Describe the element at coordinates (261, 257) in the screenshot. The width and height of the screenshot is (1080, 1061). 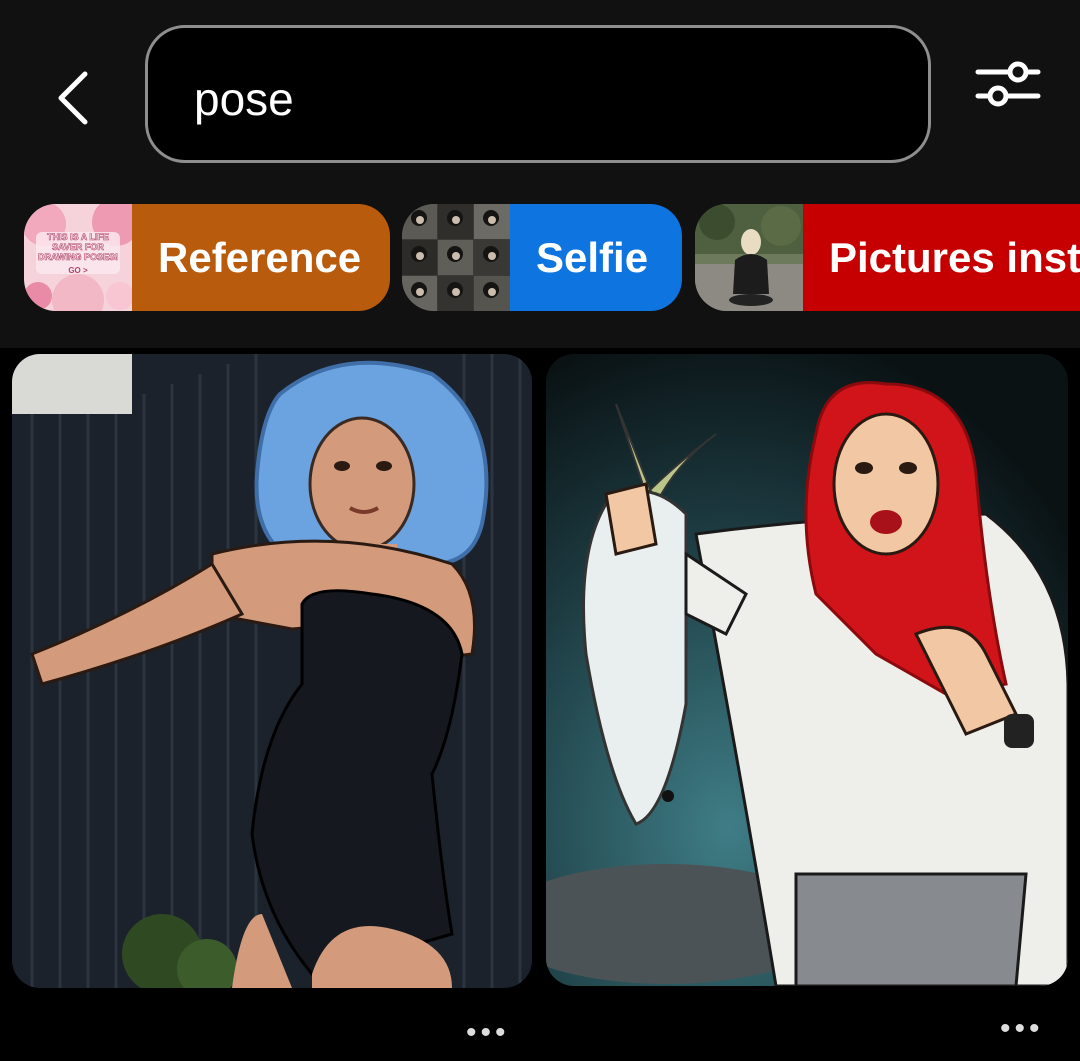
I see `chip-label: Reference` at that location.